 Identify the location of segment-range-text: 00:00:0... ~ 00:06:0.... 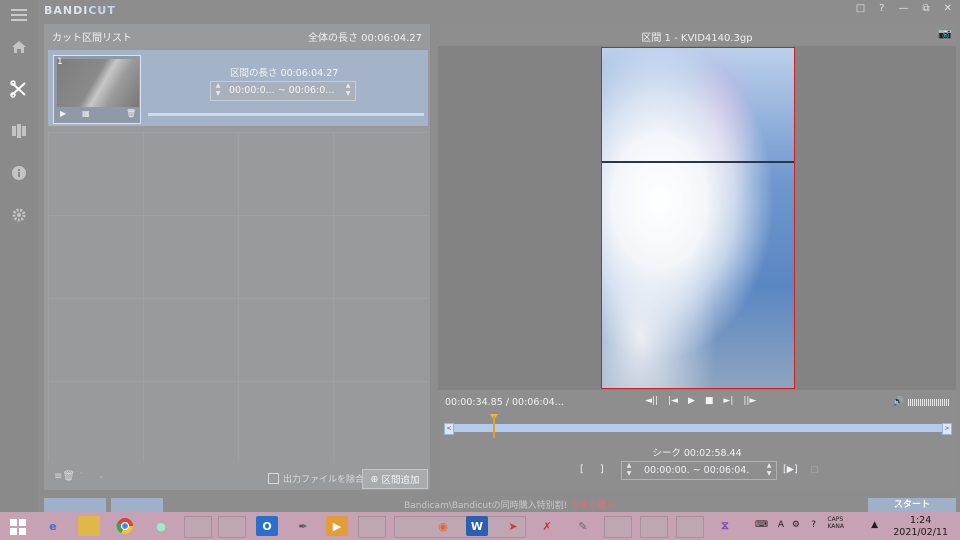
(282, 90).